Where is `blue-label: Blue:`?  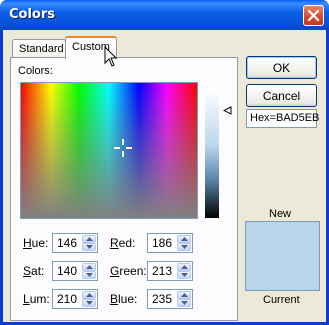 blue-label: Blue: is located at coordinates (124, 299).